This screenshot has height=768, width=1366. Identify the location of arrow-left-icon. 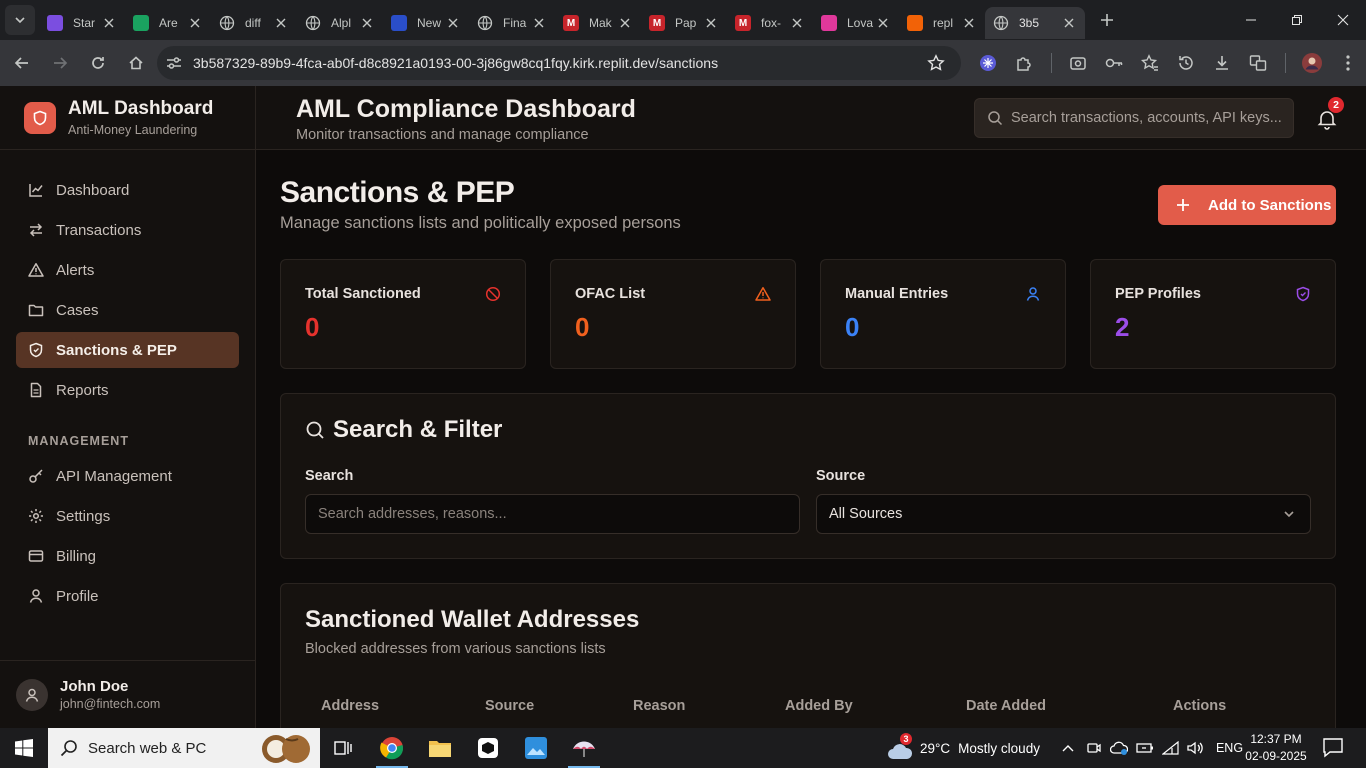
(21, 63).